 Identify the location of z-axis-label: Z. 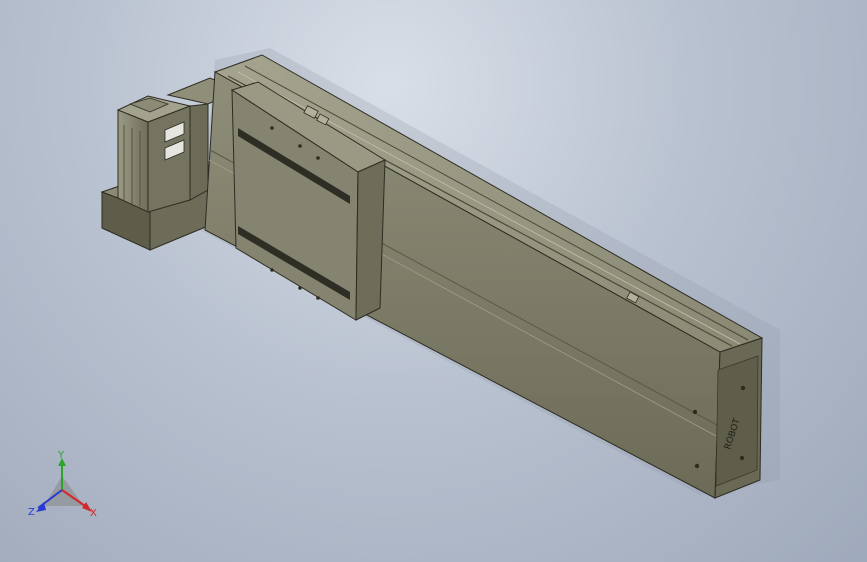
(31, 512).